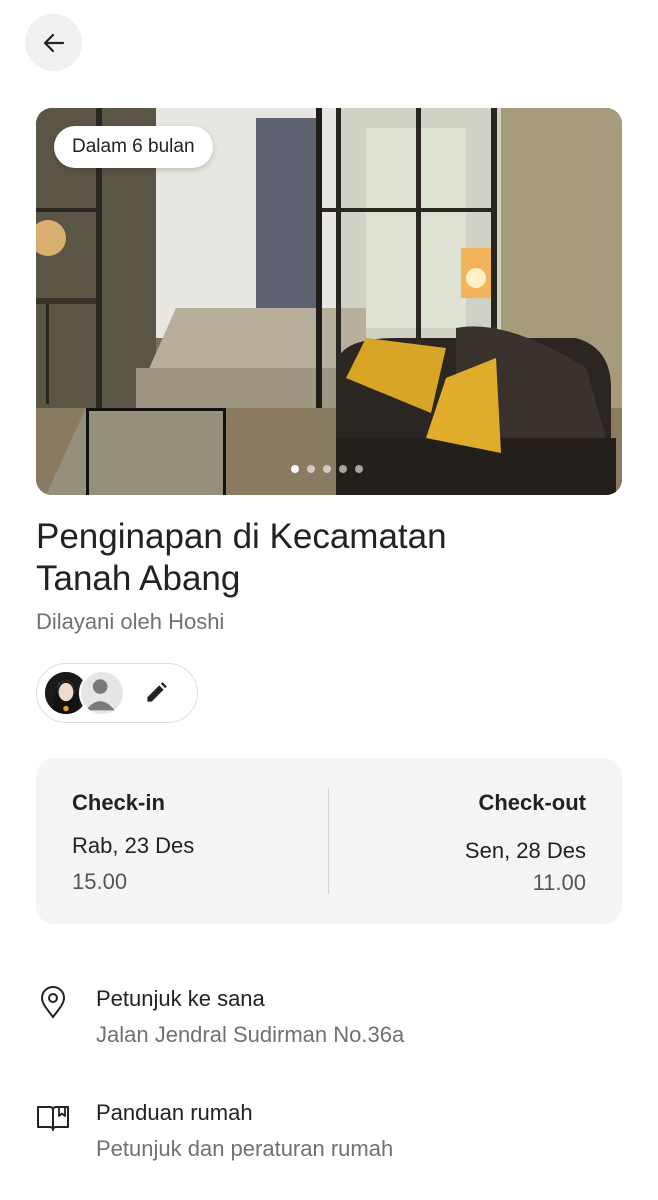  Describe the element at coordinates (250, 1034) in the screenshot. I see `directions-address: Jalan Jendral Sudirman No.36a` at that location.